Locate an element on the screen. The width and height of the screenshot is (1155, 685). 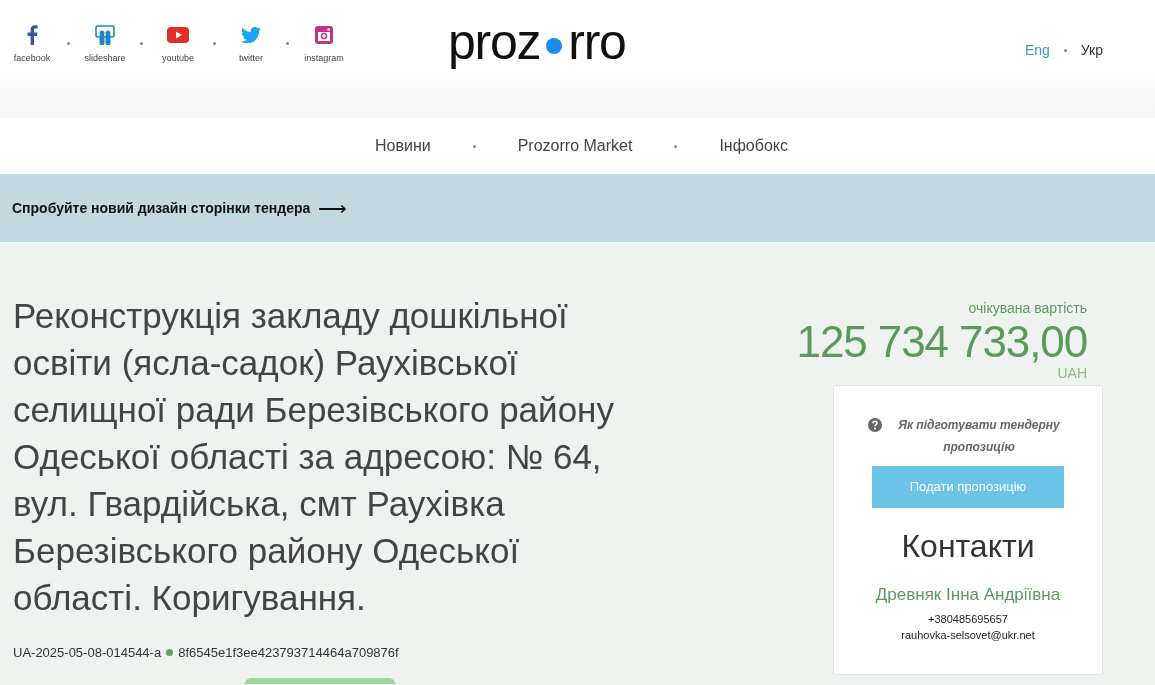
contact-phone: +380485695657 is located at coordinates (968, 619).